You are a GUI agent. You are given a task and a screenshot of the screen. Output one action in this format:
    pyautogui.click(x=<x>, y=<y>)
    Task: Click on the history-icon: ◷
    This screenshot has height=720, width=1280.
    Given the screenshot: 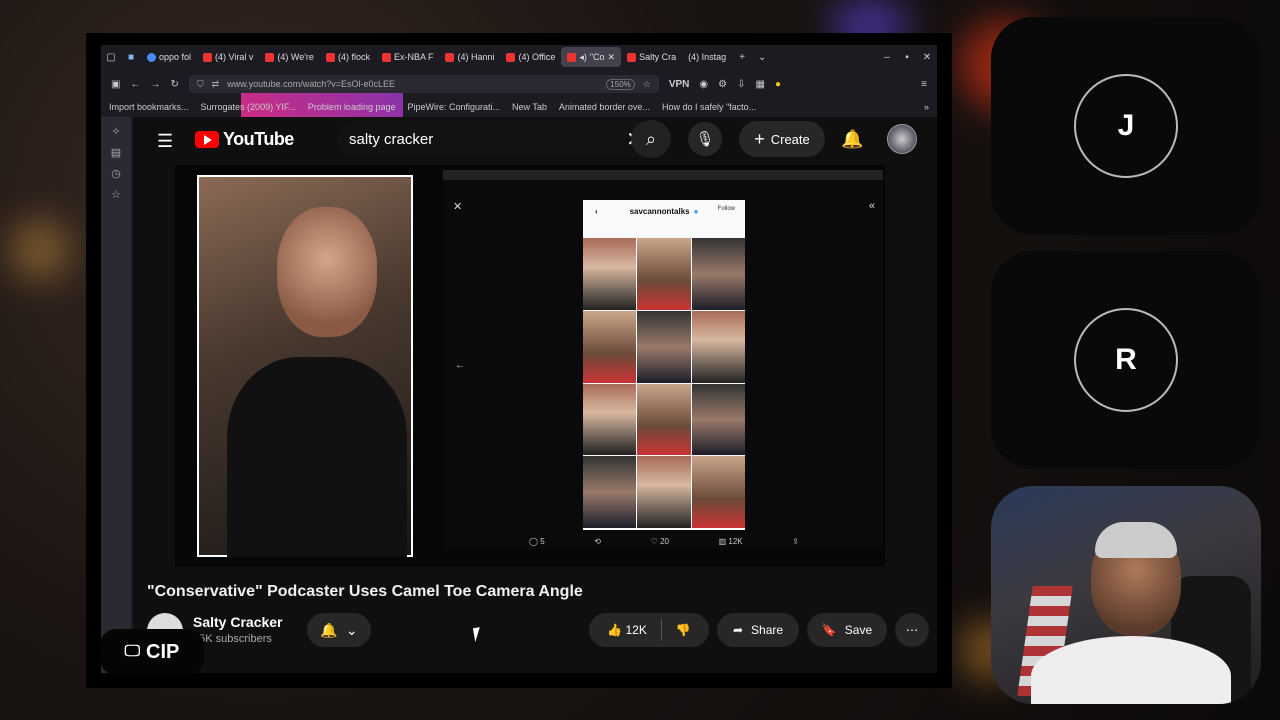 What is the action you would take?
    pyautogui.click(x=116, y=173)
    